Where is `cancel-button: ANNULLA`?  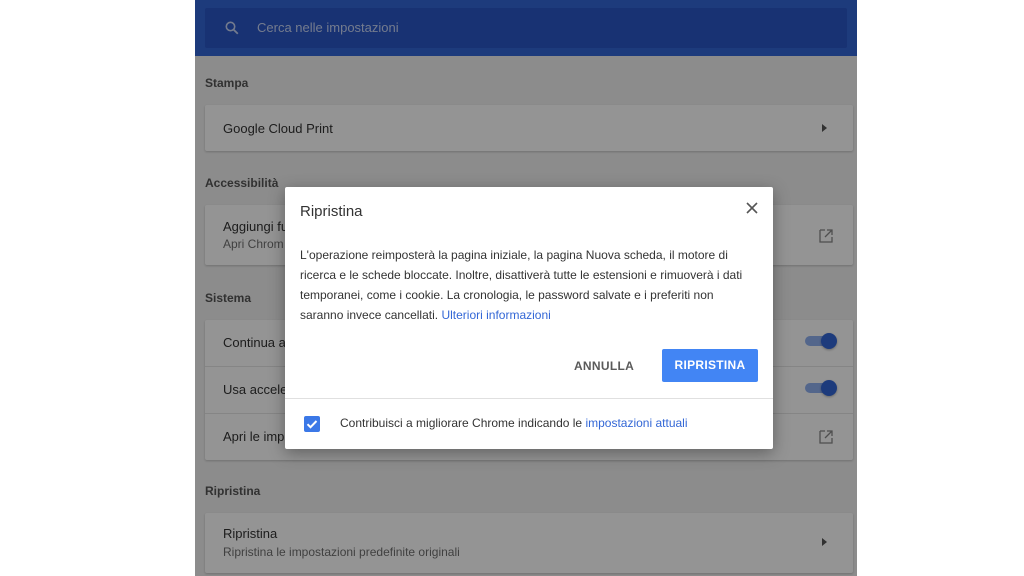
cancel-button: ANNULLA is located at coordinates (604, 366).